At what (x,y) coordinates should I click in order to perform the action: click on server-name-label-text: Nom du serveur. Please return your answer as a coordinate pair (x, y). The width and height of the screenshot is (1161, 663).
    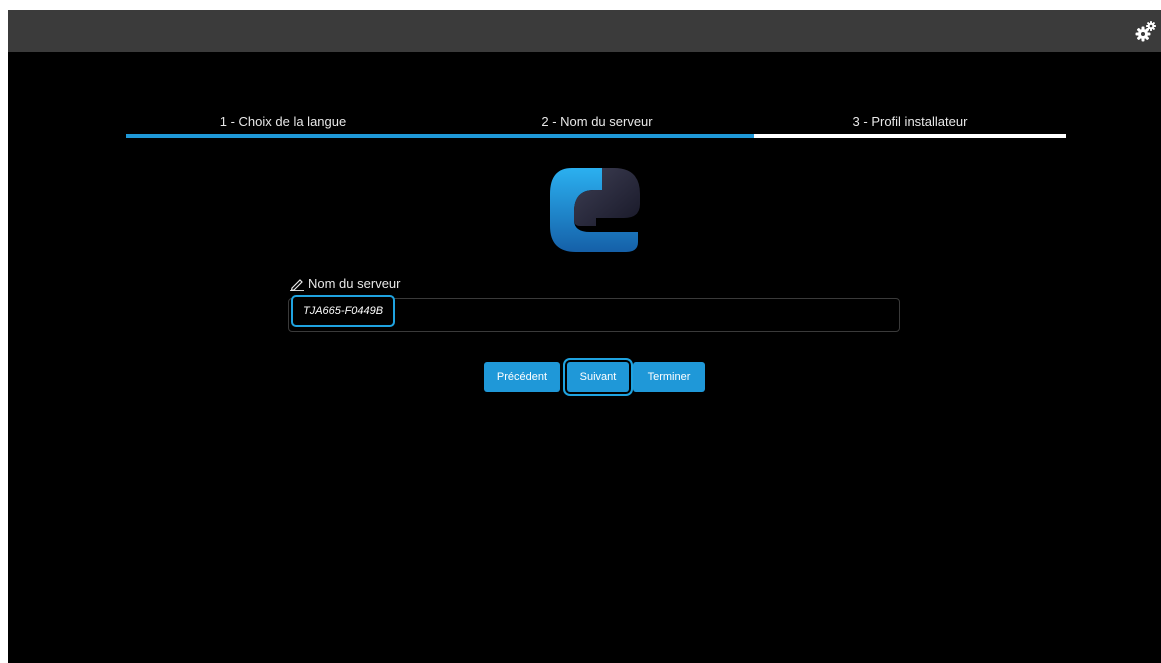
    Looking at the image, I should click on (354, 283).